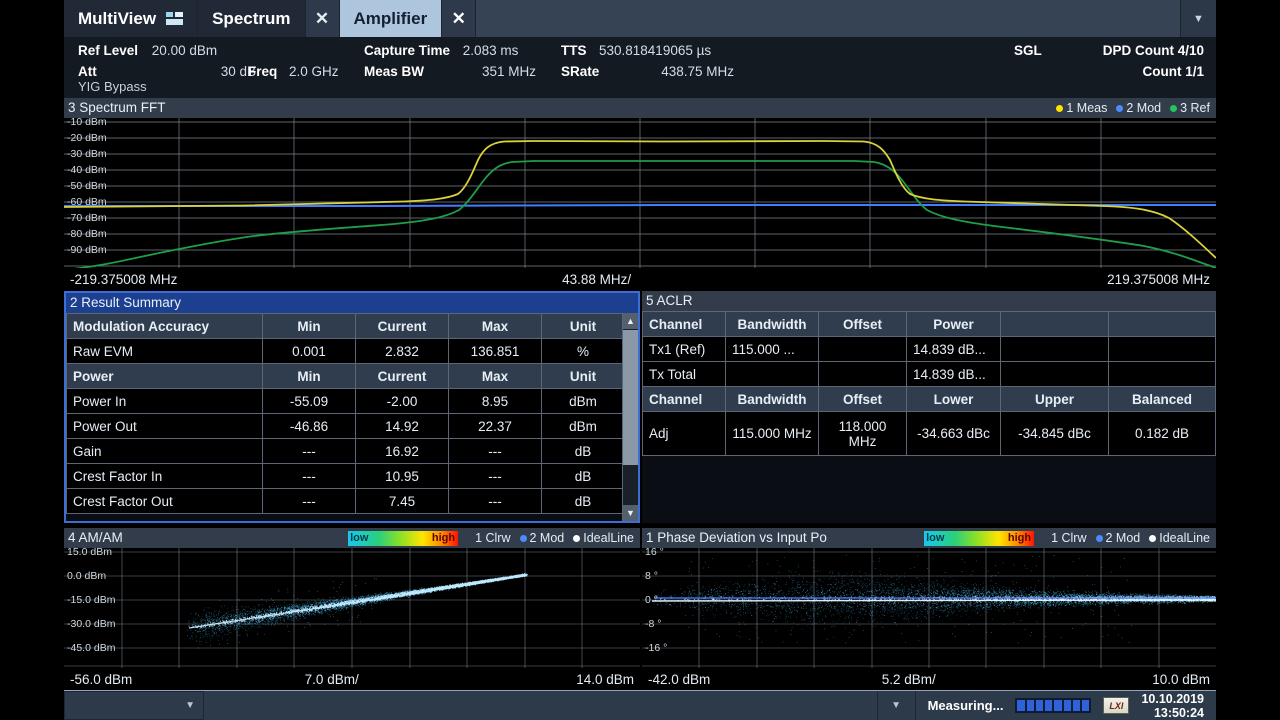 The width and height of the screenshot is (1280, 720). Describe the element at coordinates (322, 18) in the screenshot. I see `tab-spectrum-close-icon: ✕` at that location.